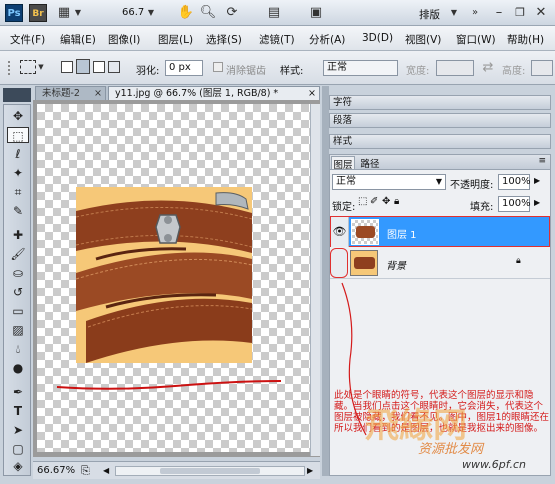  What do you see at coordinates (440, 102) in the screenshot?
I see `character-panel-header: 字符` at bounding box center [440, 102].